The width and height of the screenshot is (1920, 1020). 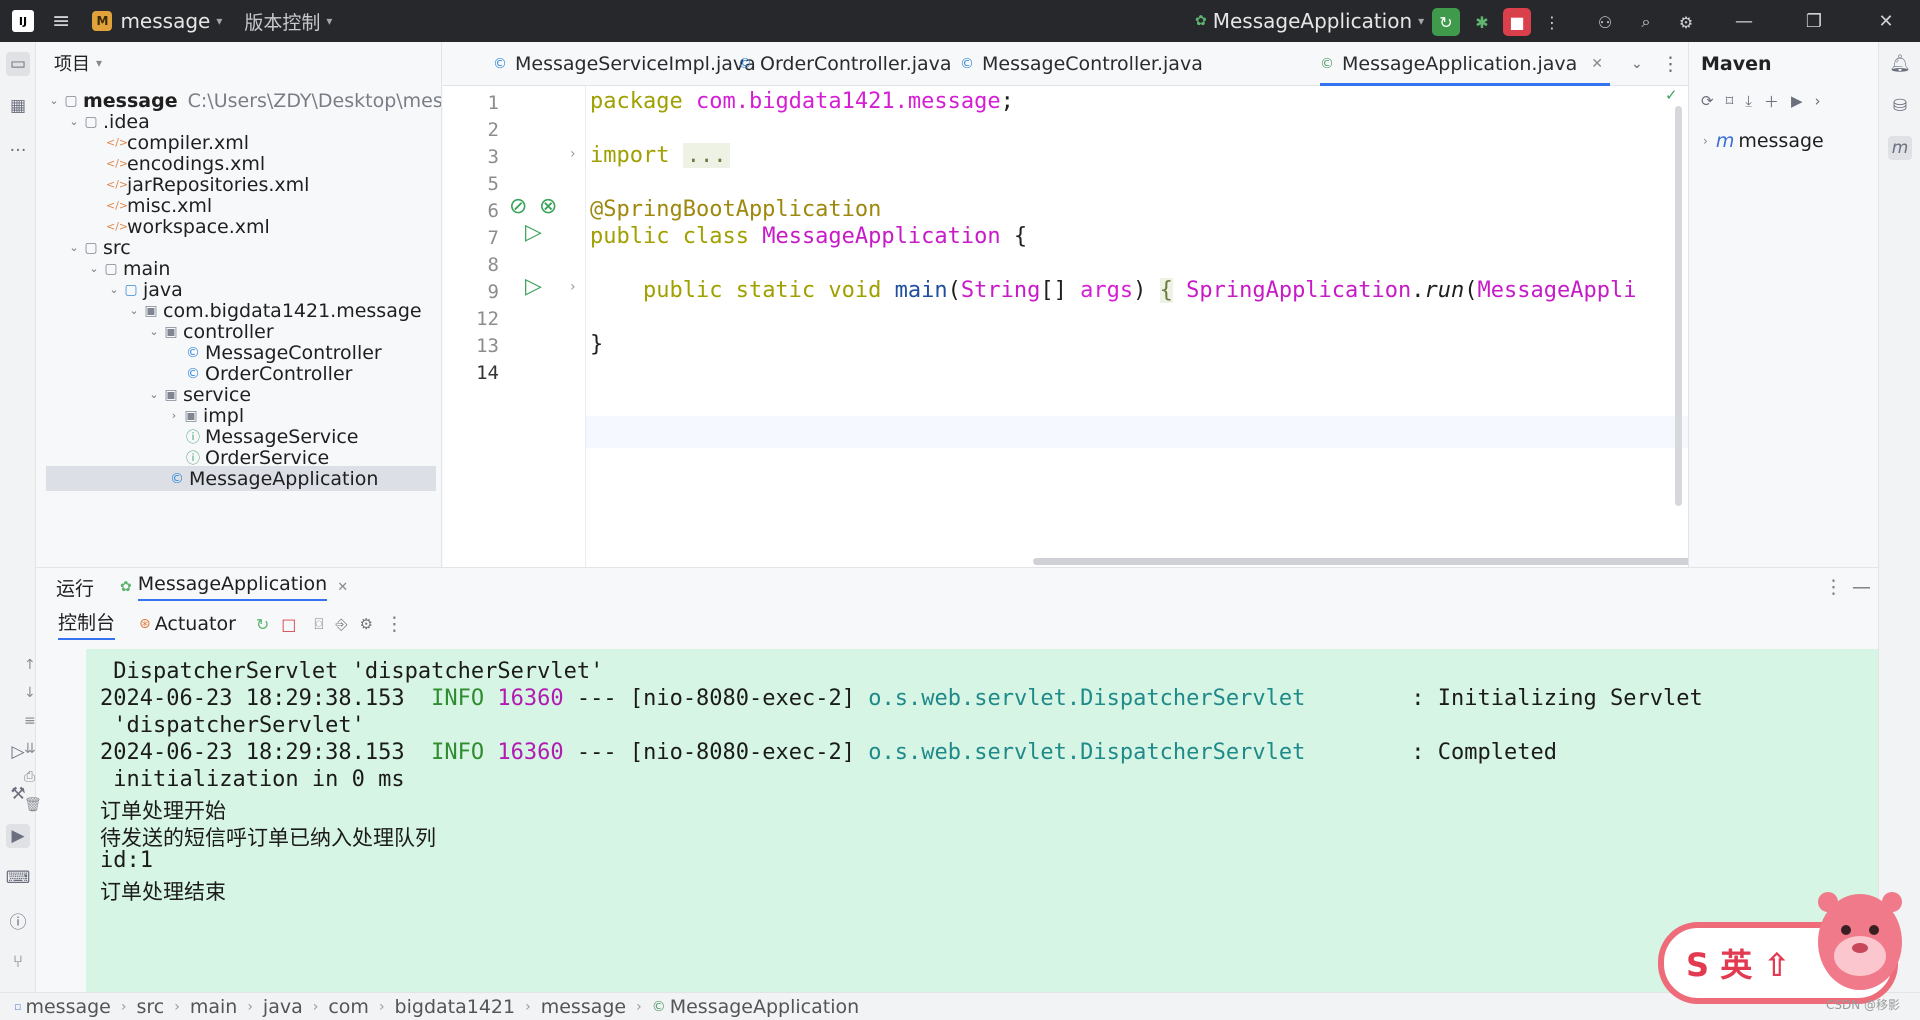 I want to click on log-thread: --- [nio-8080-exec-2], so click(x=716, y=752).